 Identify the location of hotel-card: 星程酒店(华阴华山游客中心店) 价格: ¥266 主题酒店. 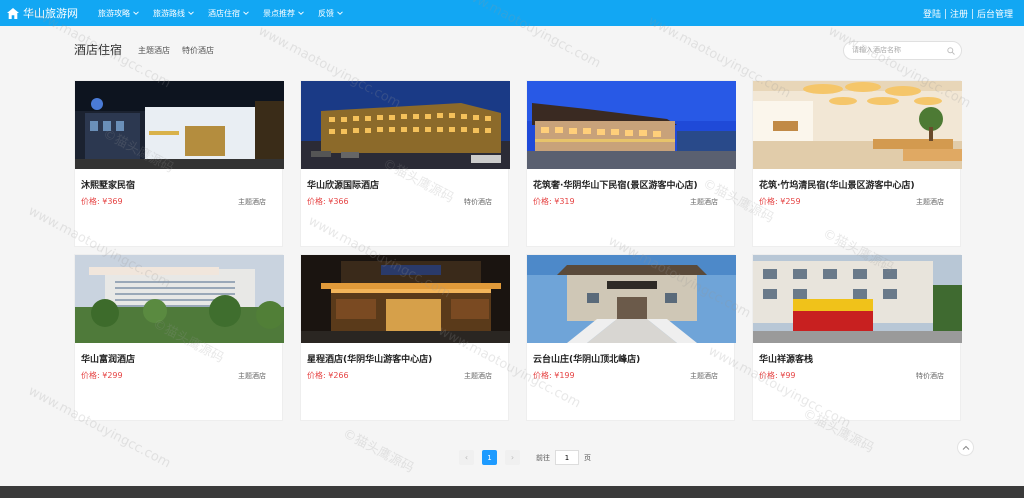
(405, 337).